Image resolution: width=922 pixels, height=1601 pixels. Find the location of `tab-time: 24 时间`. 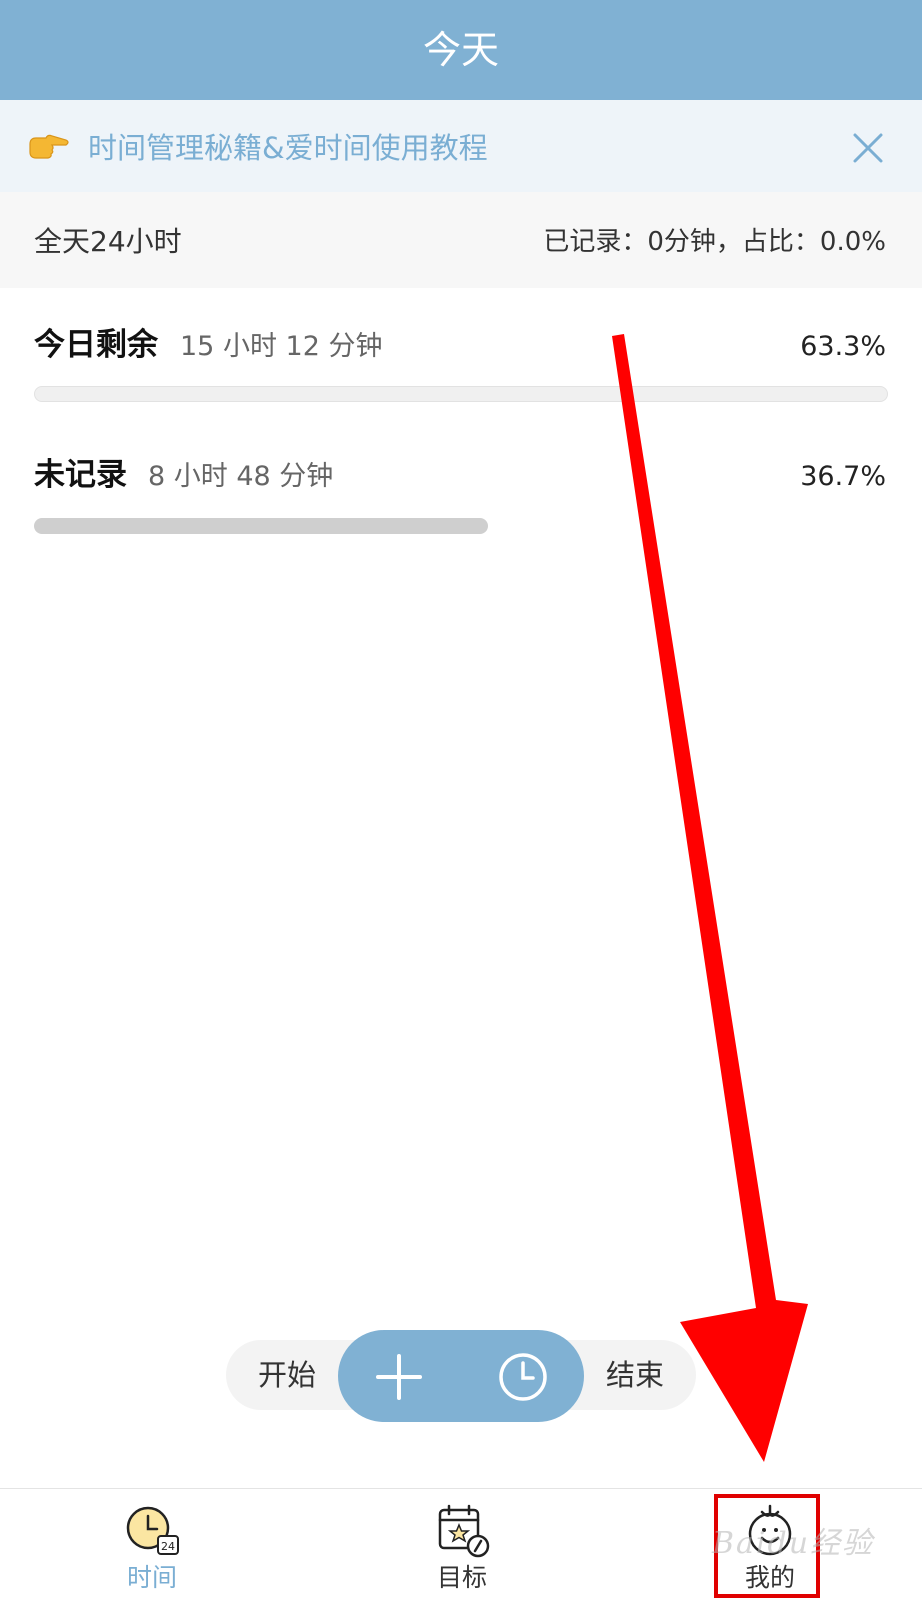

tab-time: 24 时间 is located at coordinates (152, 1544).